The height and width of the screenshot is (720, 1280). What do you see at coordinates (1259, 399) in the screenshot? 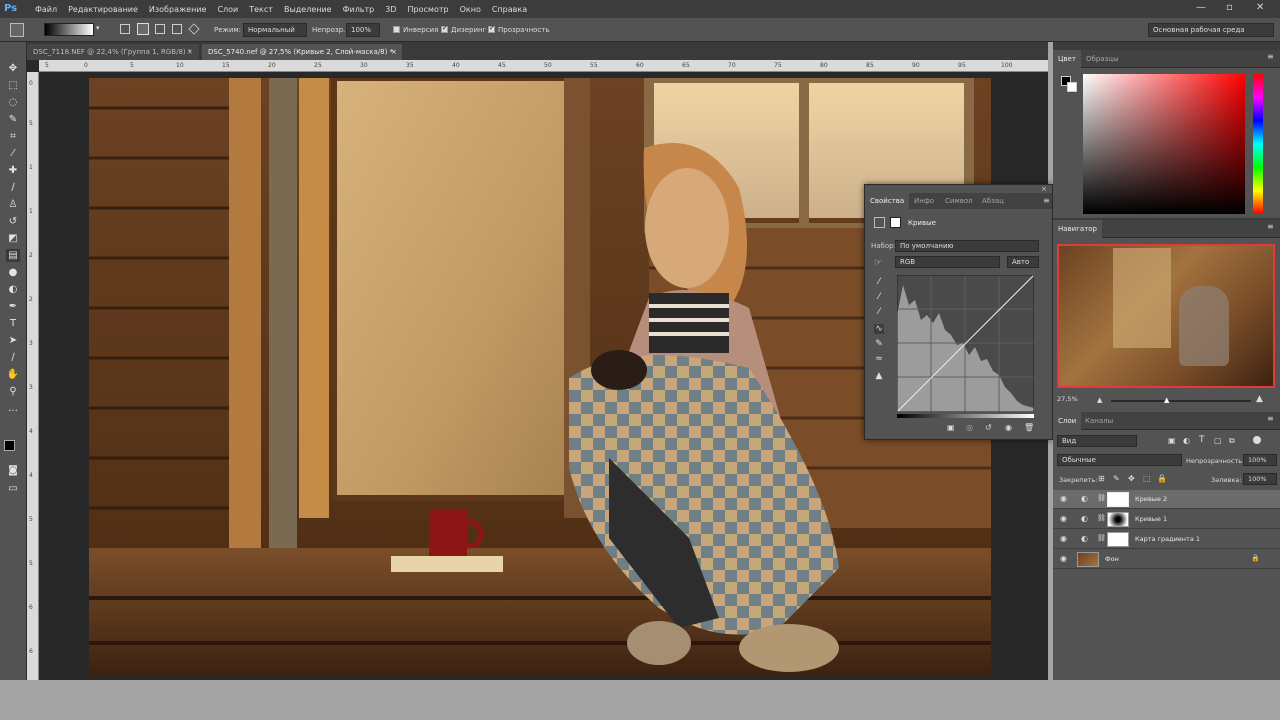
I see `zoom-in-icon: ▲` at bounding box center [1259, 399].